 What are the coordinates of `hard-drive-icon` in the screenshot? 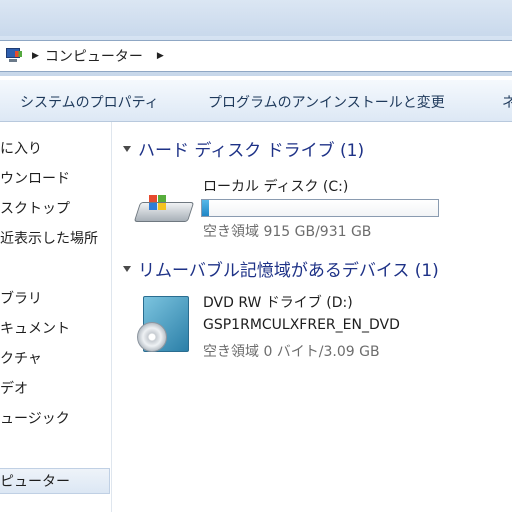 It's located at (165, 212).